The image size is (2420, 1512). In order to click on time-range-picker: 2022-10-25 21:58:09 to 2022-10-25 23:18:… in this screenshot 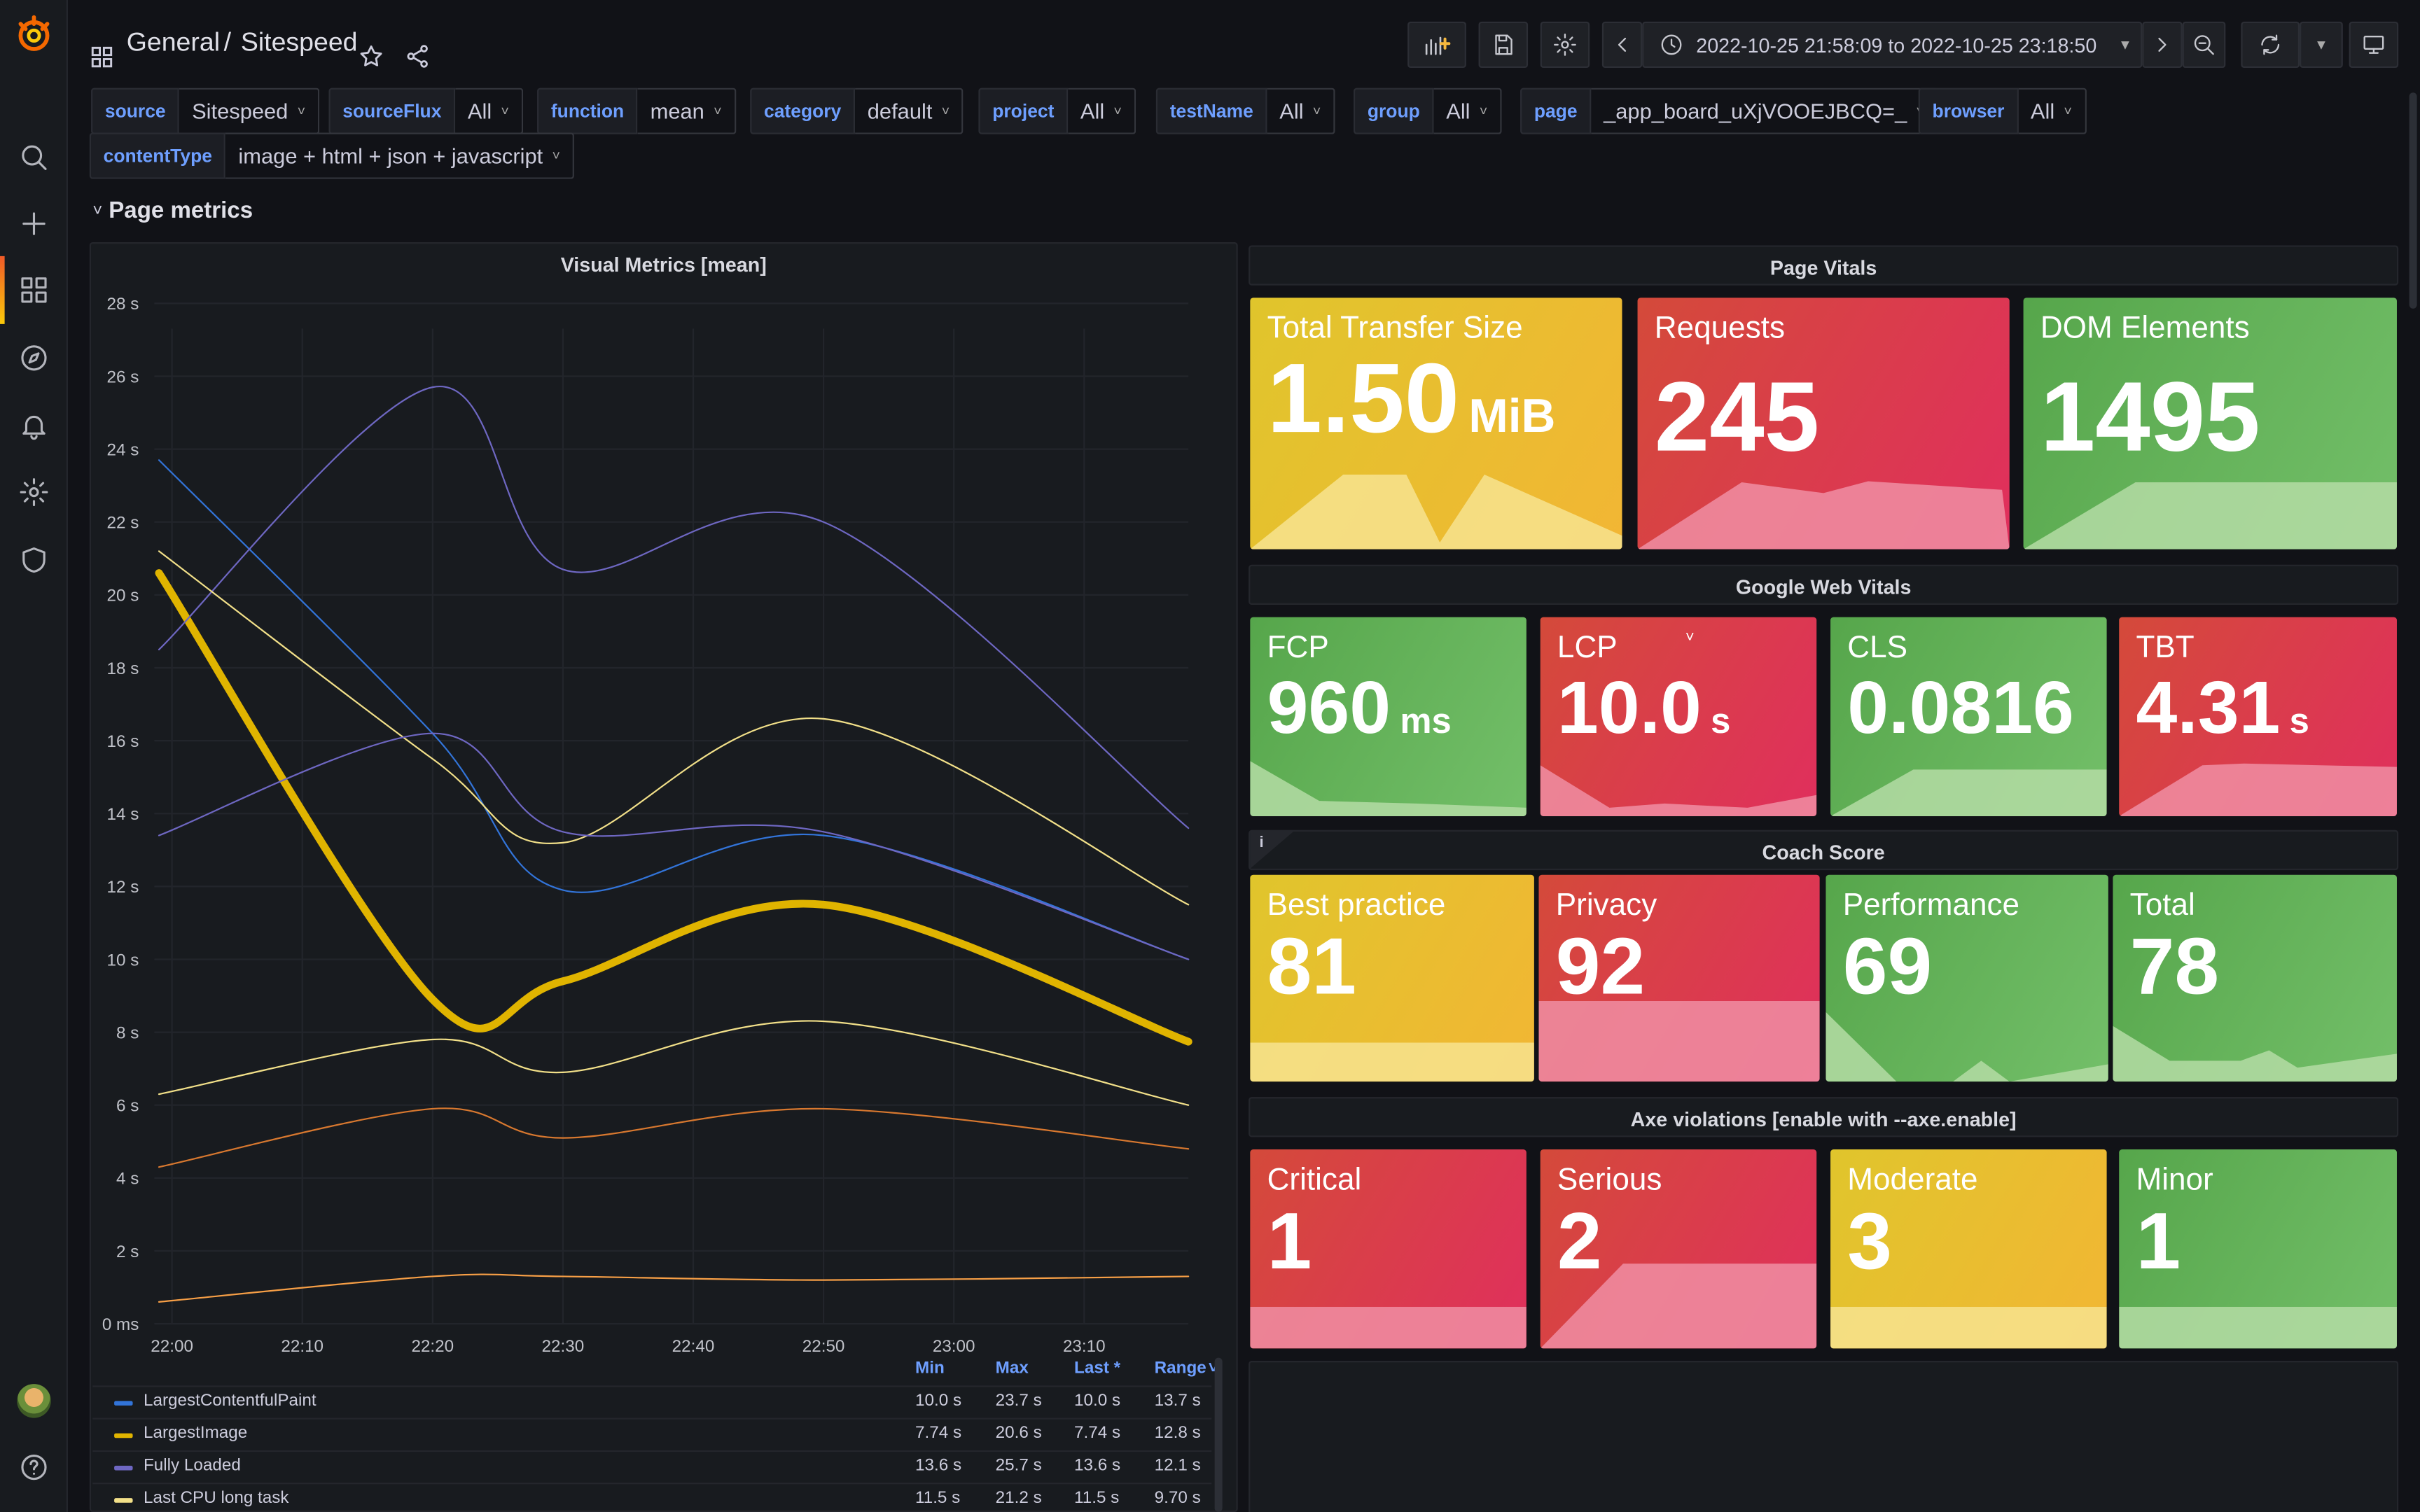, I will do `click(1892, 44)`.